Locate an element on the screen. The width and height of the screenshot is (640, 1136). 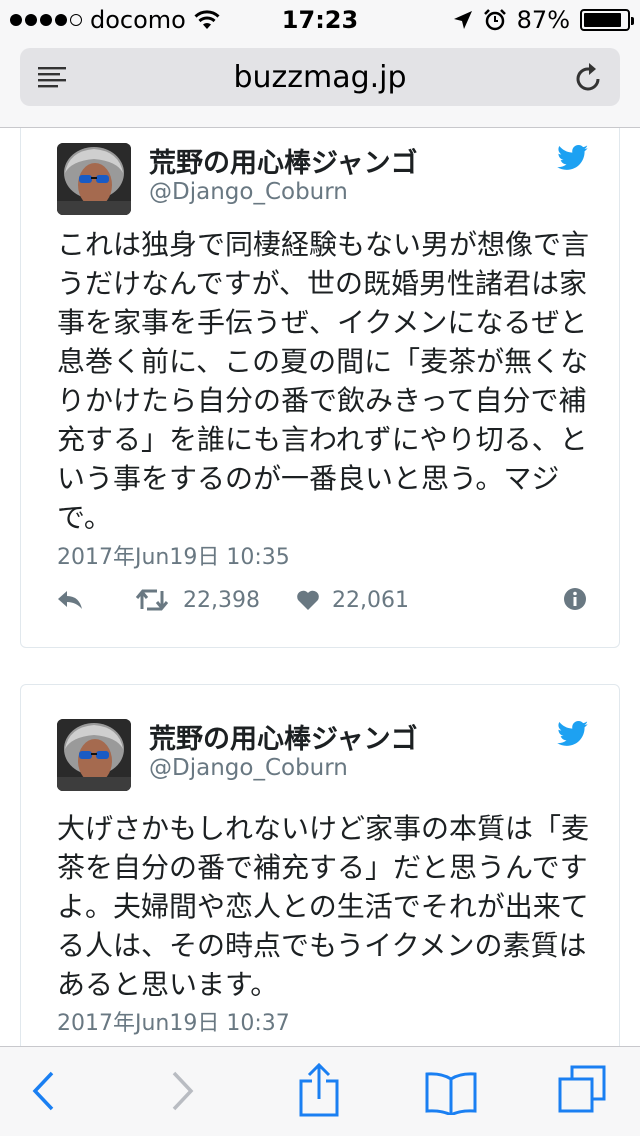
browser-toolbar is located at coordinates (320, 1091).